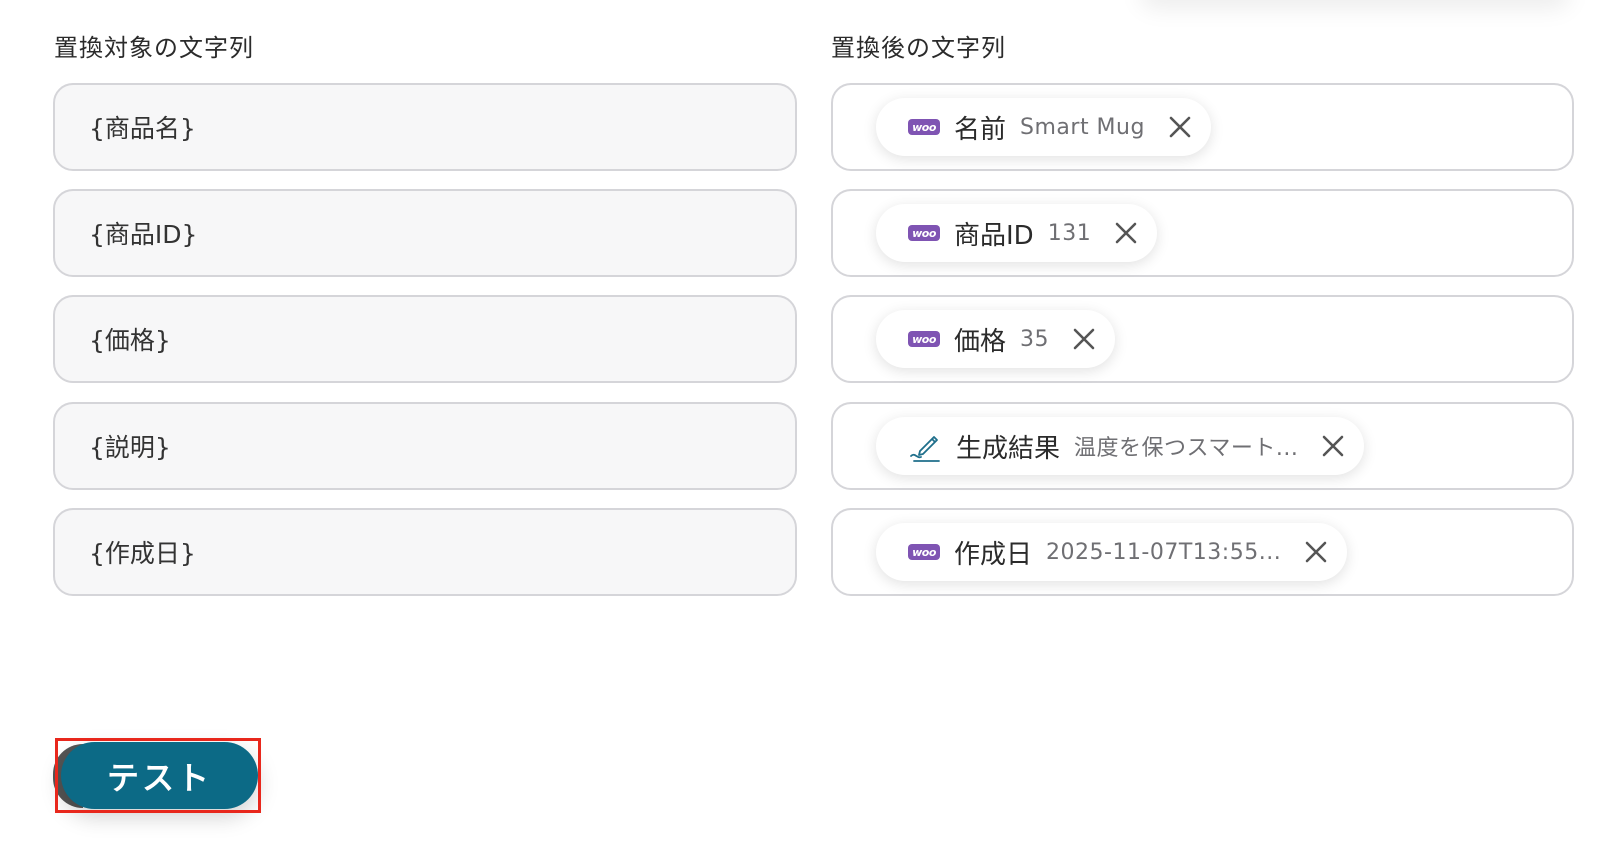 This screenshot has width=1600, height=846. Describe the element at coordinates (425, 127) in the screenshot. I see `target-input-1: {商品名}` at that location.